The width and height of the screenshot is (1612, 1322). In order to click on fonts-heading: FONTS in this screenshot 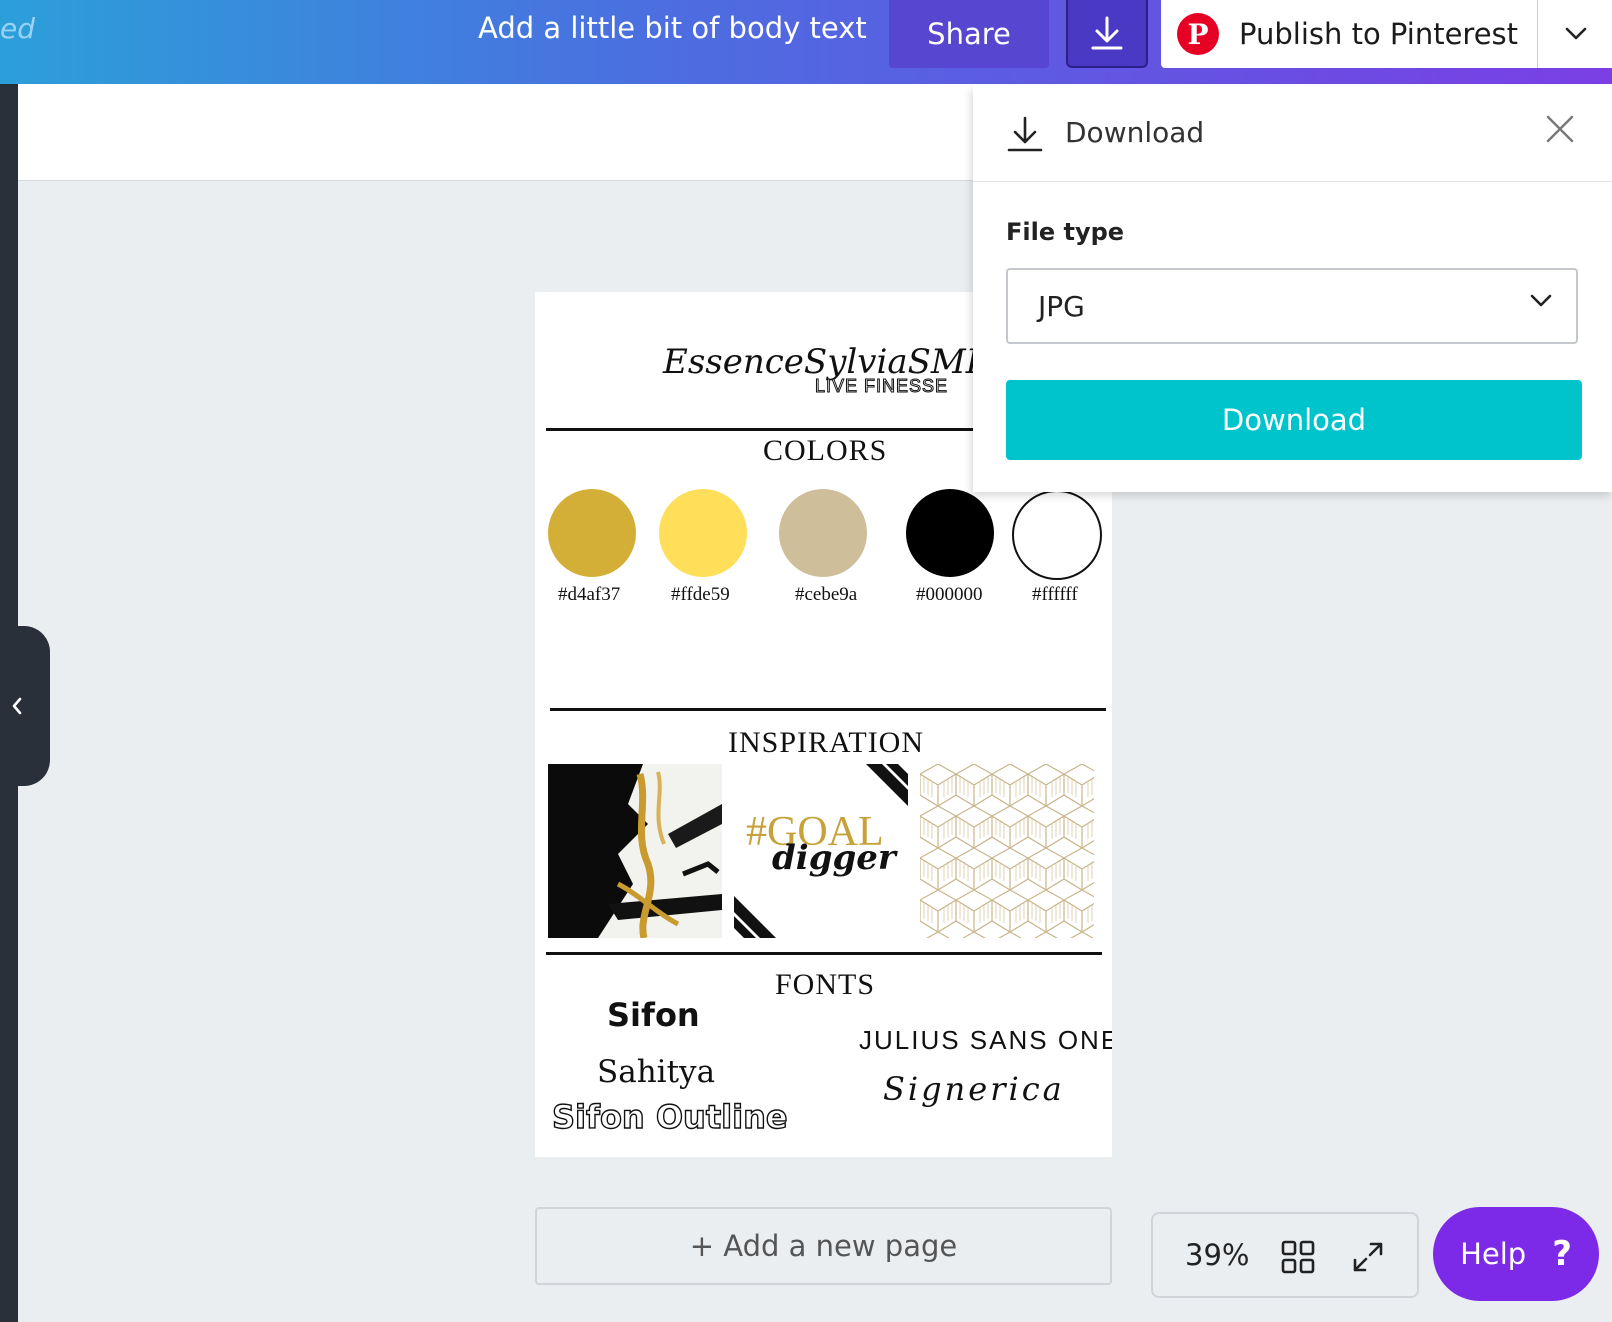, I will do `click(825, 984)`.